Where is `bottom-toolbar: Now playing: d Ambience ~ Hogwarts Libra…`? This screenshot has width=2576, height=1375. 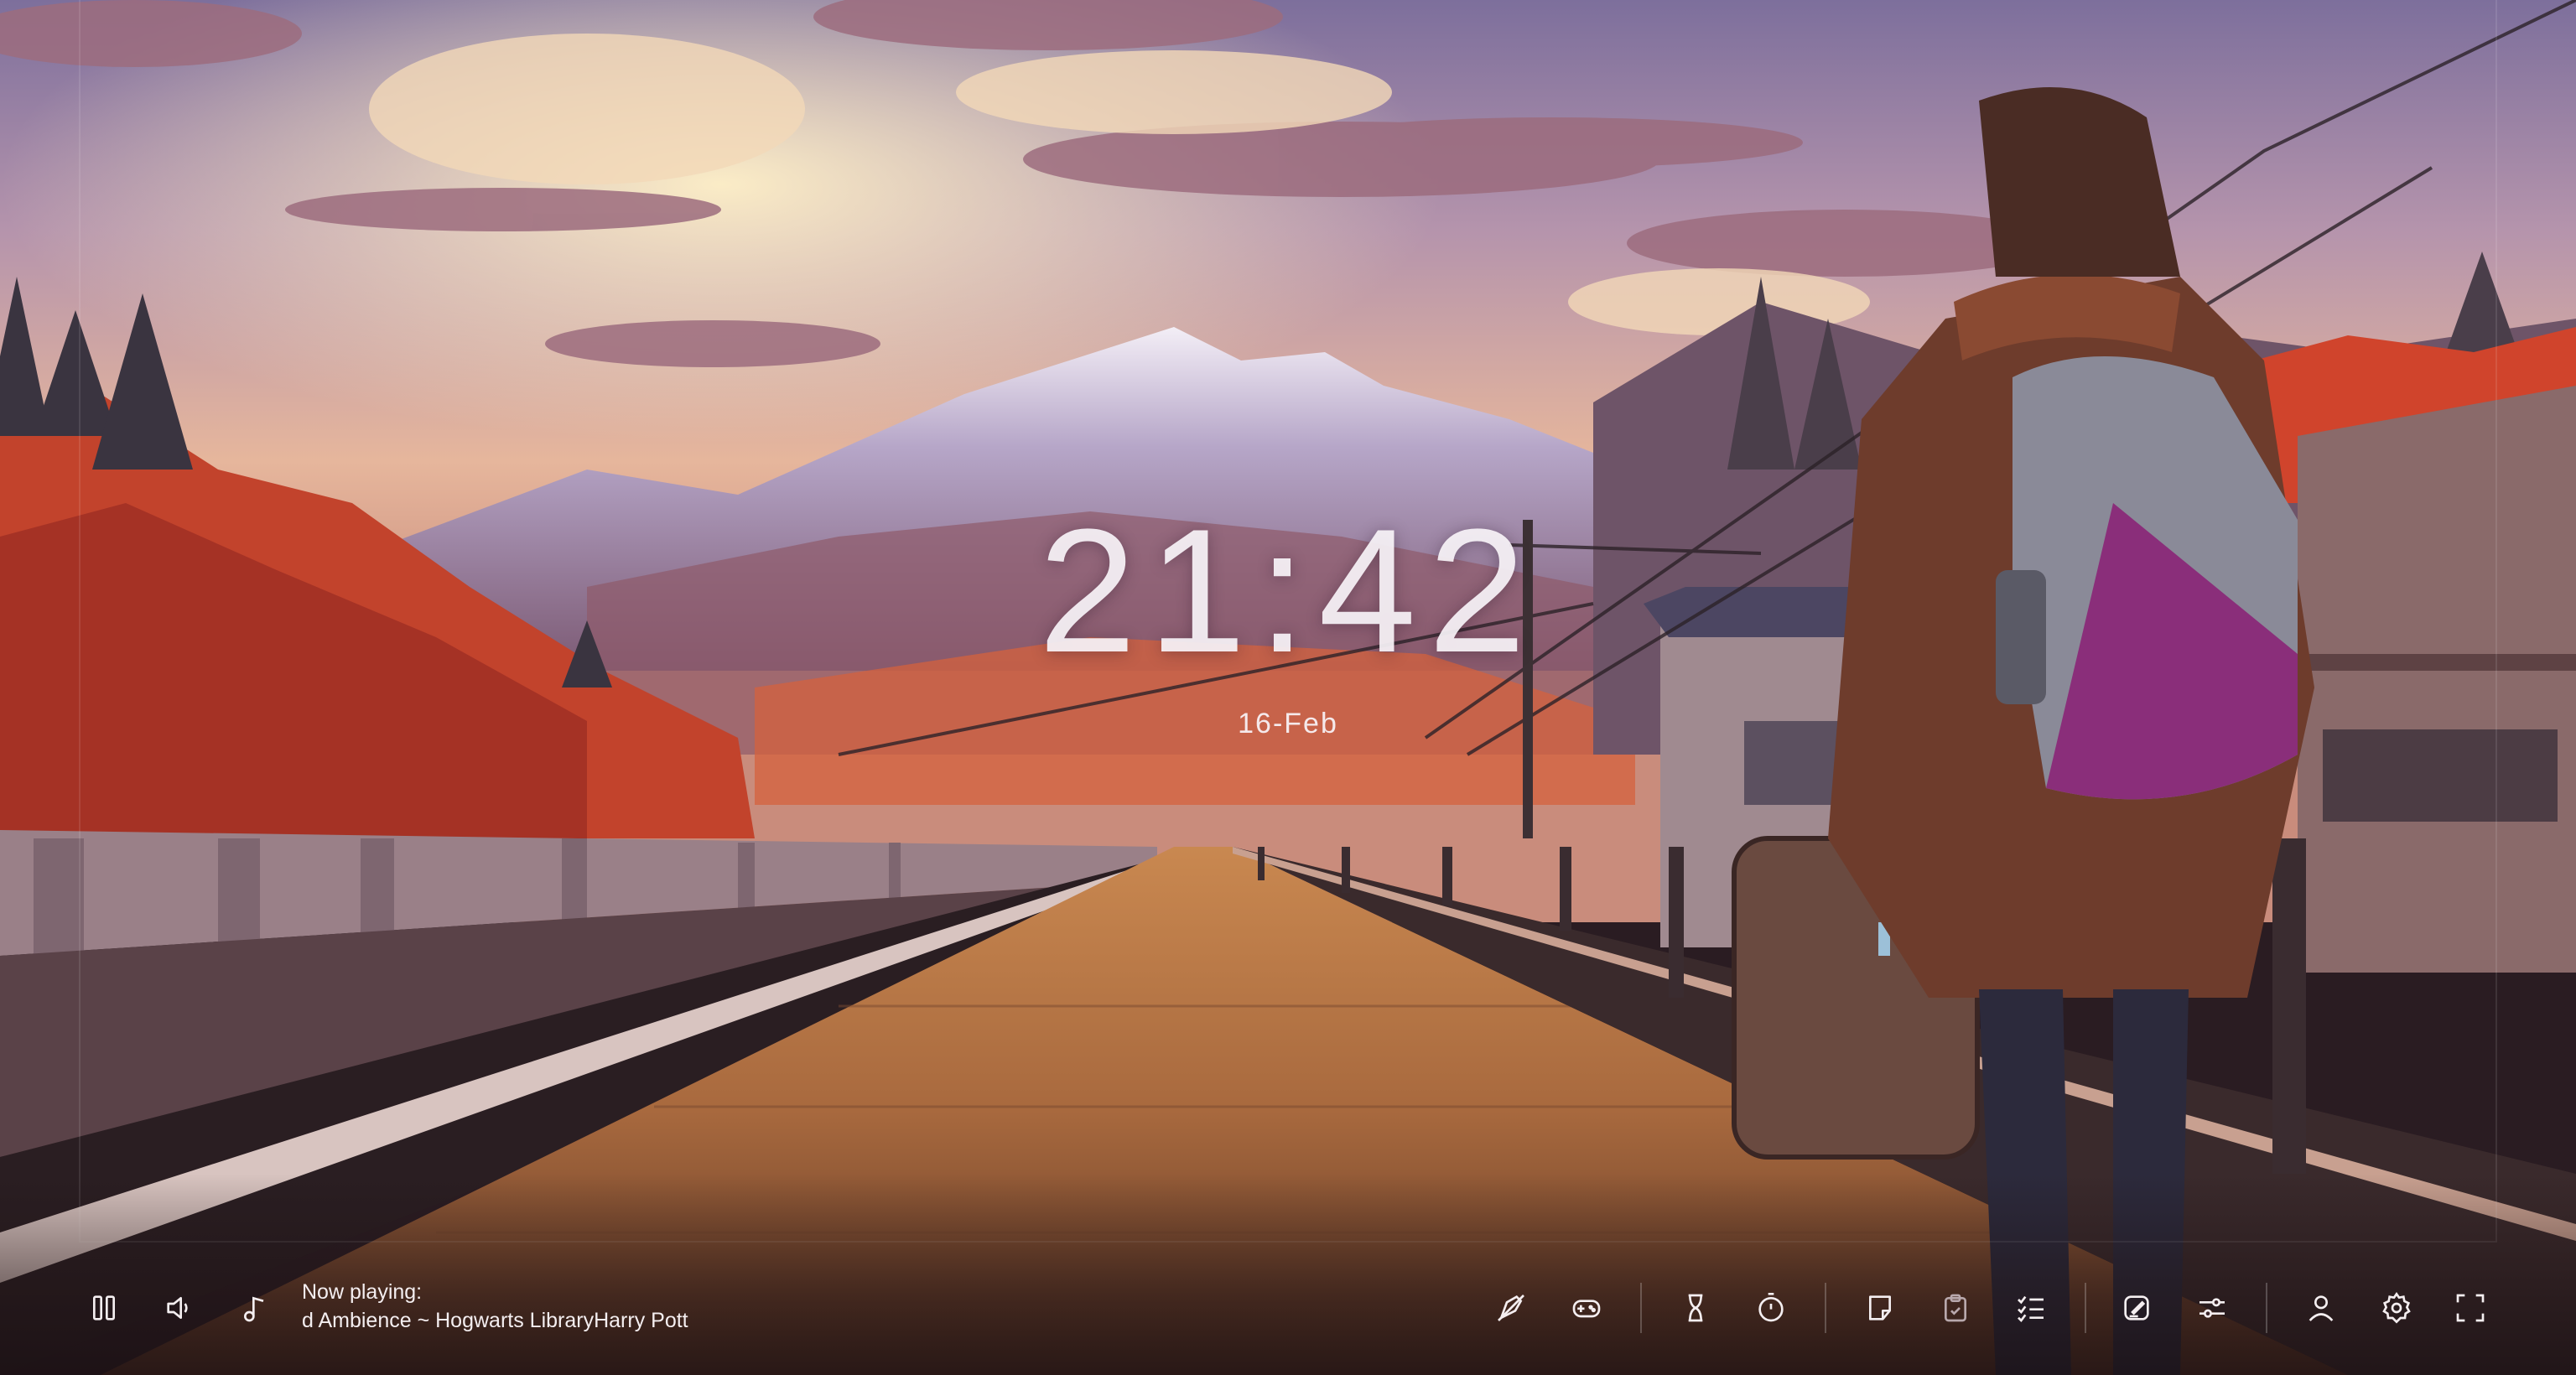 bottom-toolbar: Now playing: d Ambience ~ Hogwarts Libra… is located at coordinates (1288, 1308).